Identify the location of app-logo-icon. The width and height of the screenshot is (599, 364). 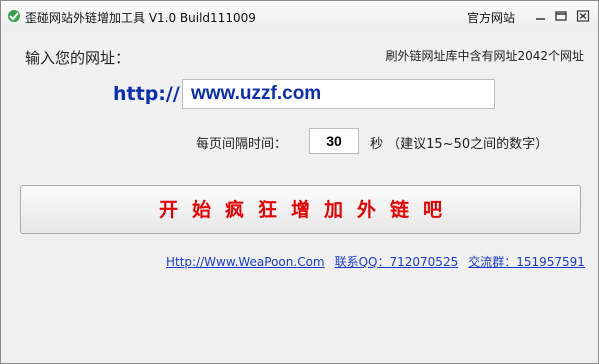
(14, 16).